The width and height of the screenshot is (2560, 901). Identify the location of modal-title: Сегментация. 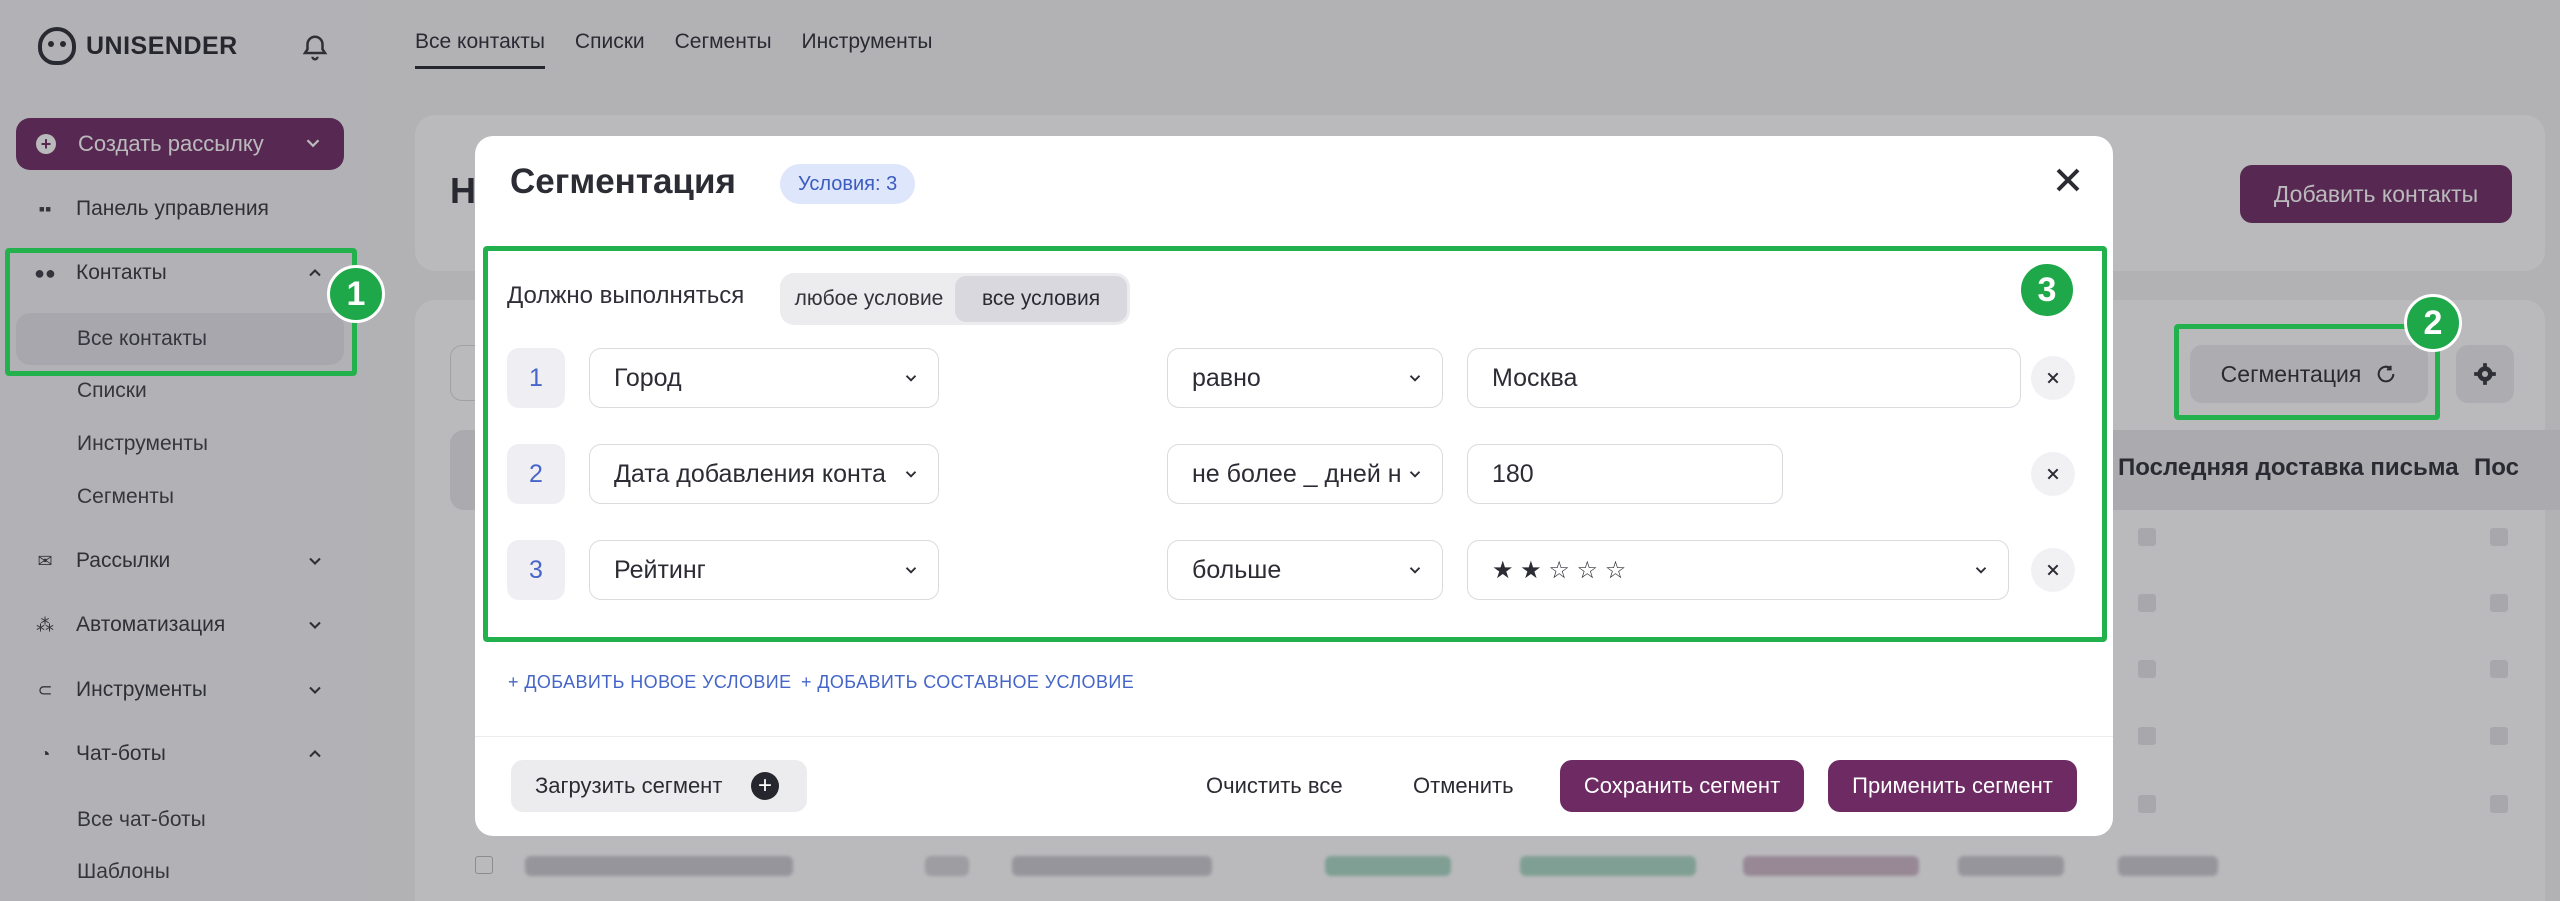
(623, 181).